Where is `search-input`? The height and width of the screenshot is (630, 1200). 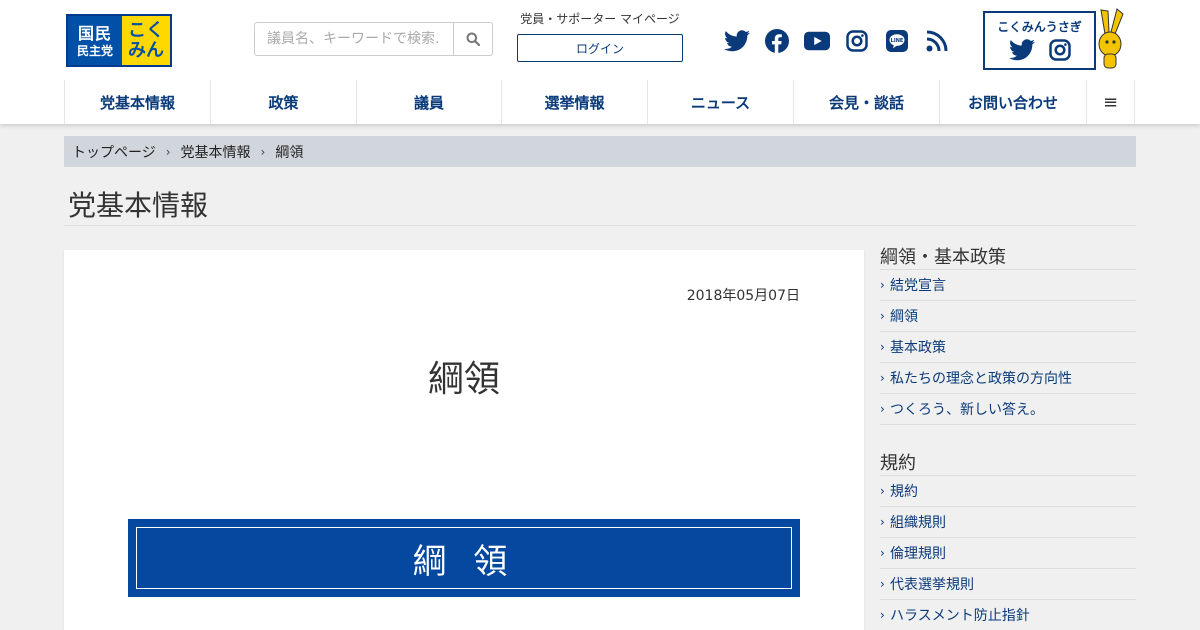
search-input is located at coordinates (354, 39).